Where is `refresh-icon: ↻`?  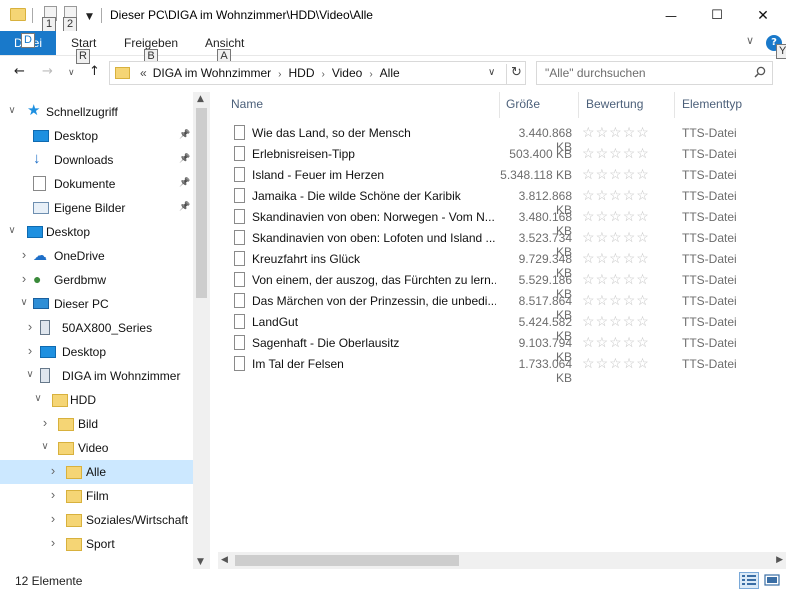
refresh-icon: ↻ is located at coordinates (516, 74).